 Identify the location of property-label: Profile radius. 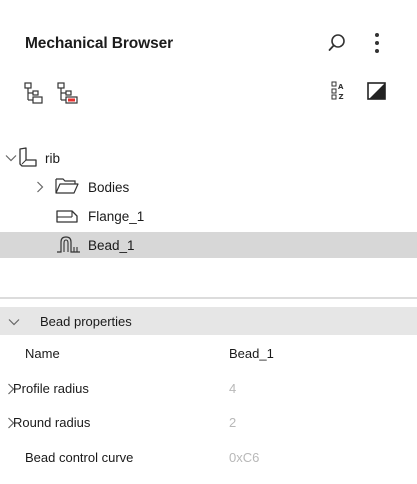
(51, 388).